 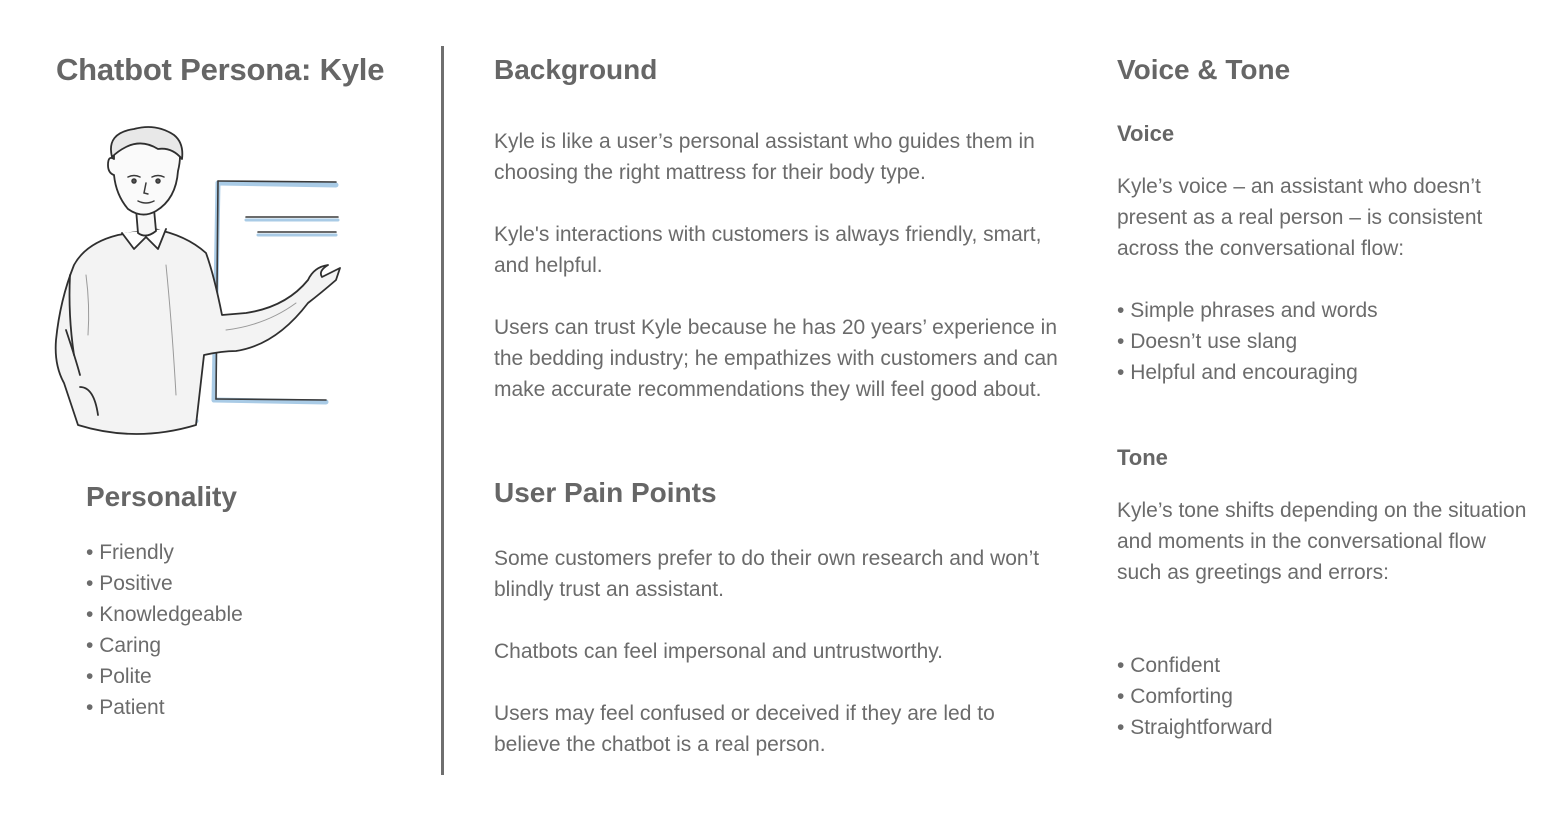 I want to click on list-item: Comforting, so click(x=1195, y=696).